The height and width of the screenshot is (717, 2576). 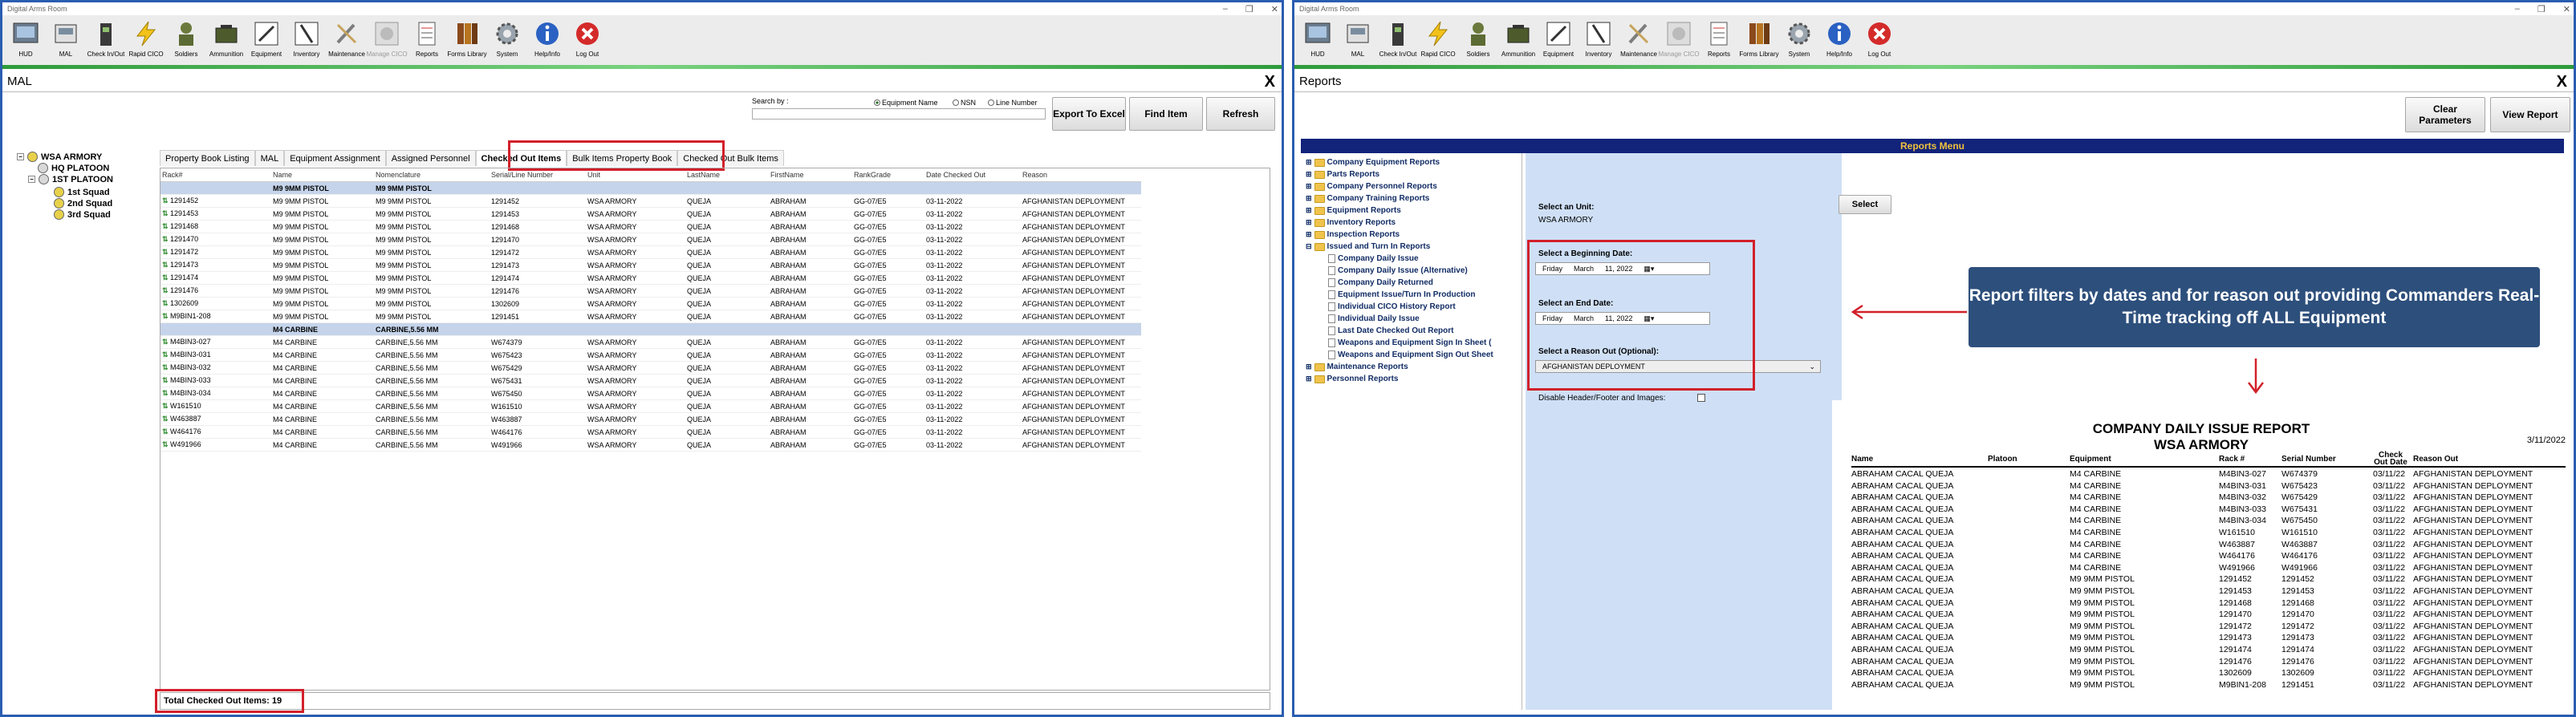 I want to click on report-menu-item: ⊞ Inspection Reports, so click(x=1353, y=235).